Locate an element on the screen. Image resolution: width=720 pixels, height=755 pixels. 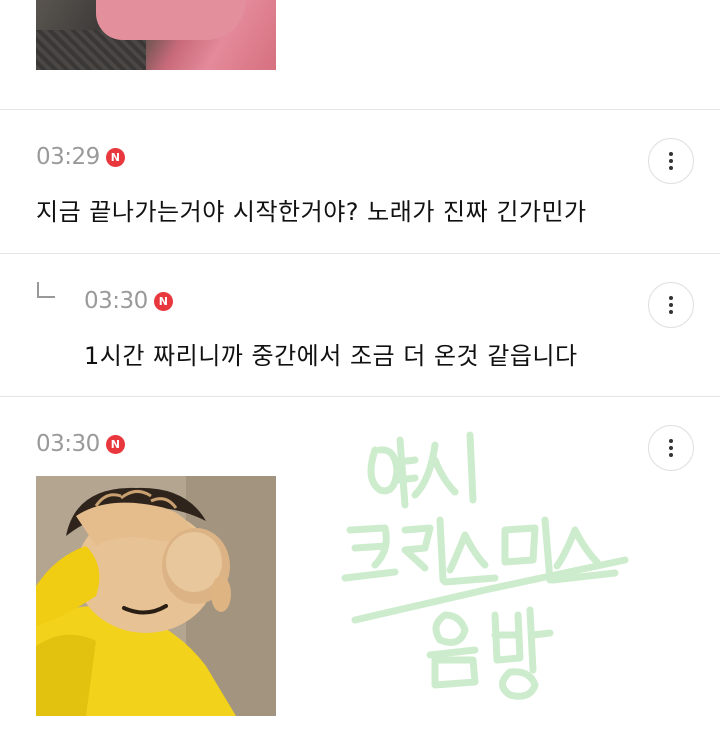
comment-meta: 03:29 N is located at coordinates (80, 157).